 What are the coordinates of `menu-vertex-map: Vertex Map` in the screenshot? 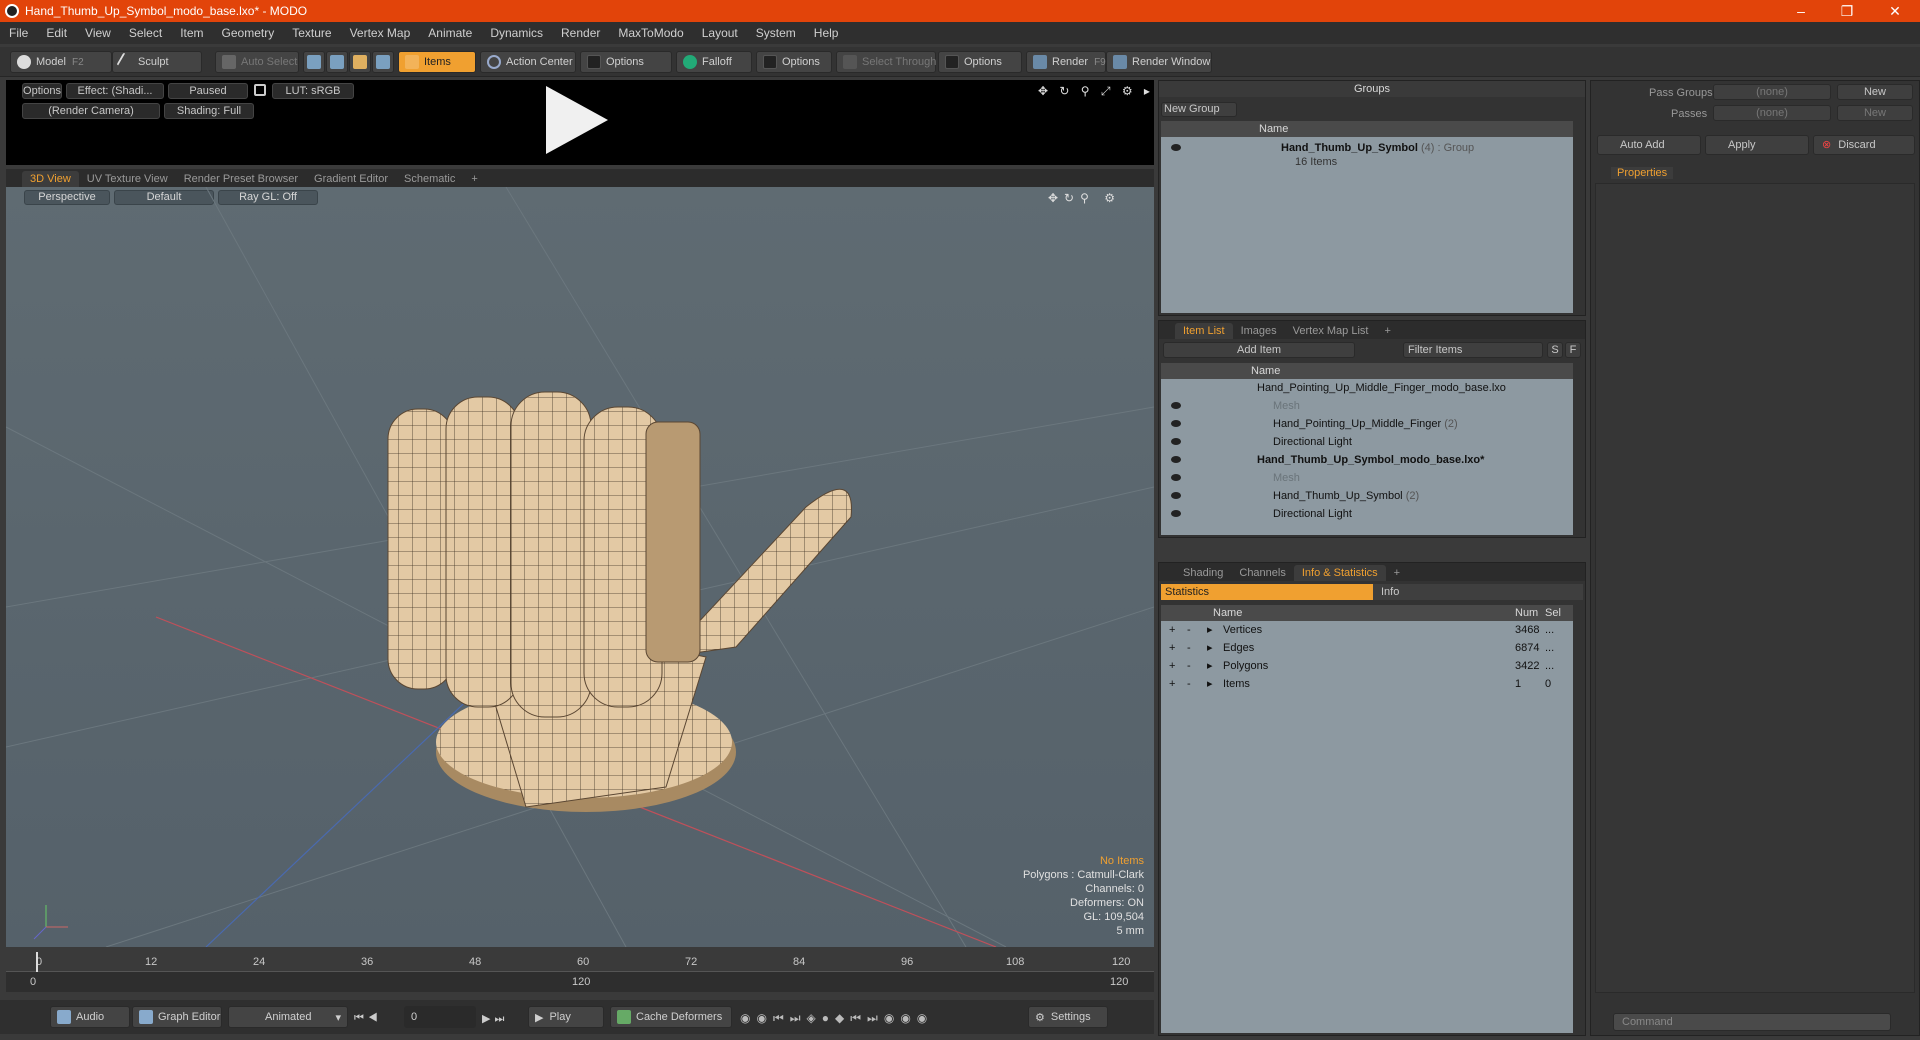 It's located at (380, 33).